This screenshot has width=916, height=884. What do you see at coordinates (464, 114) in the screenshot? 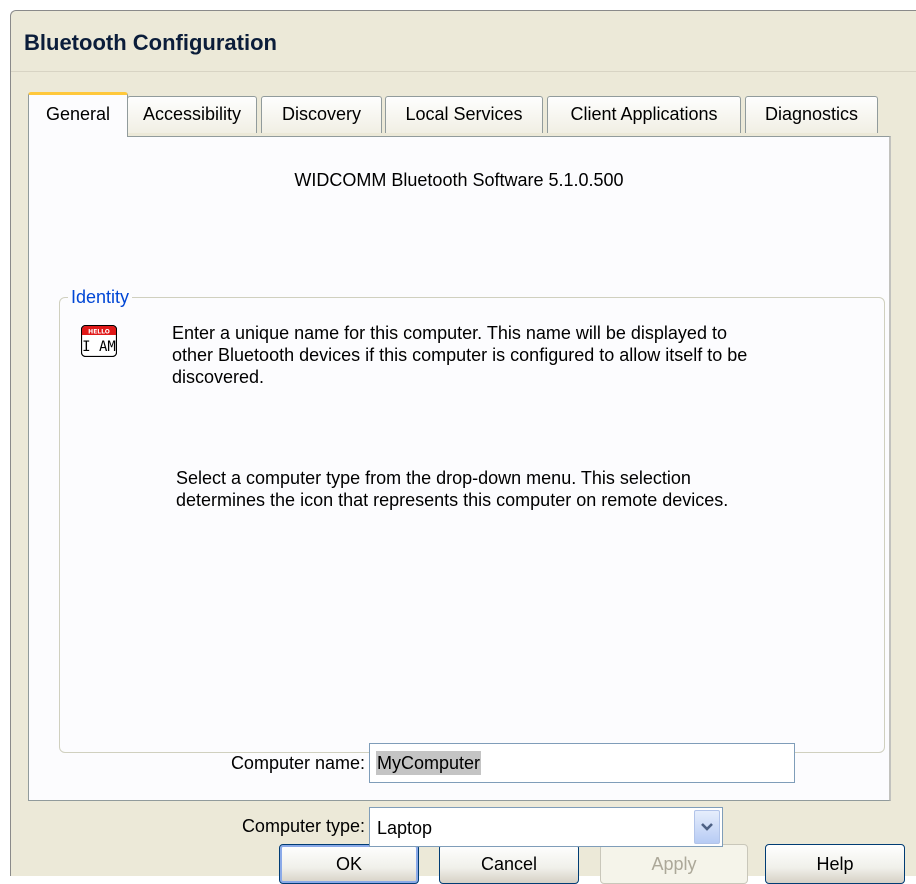
I see `tab-local-services: Local Services` at bounding box center [464, 114].